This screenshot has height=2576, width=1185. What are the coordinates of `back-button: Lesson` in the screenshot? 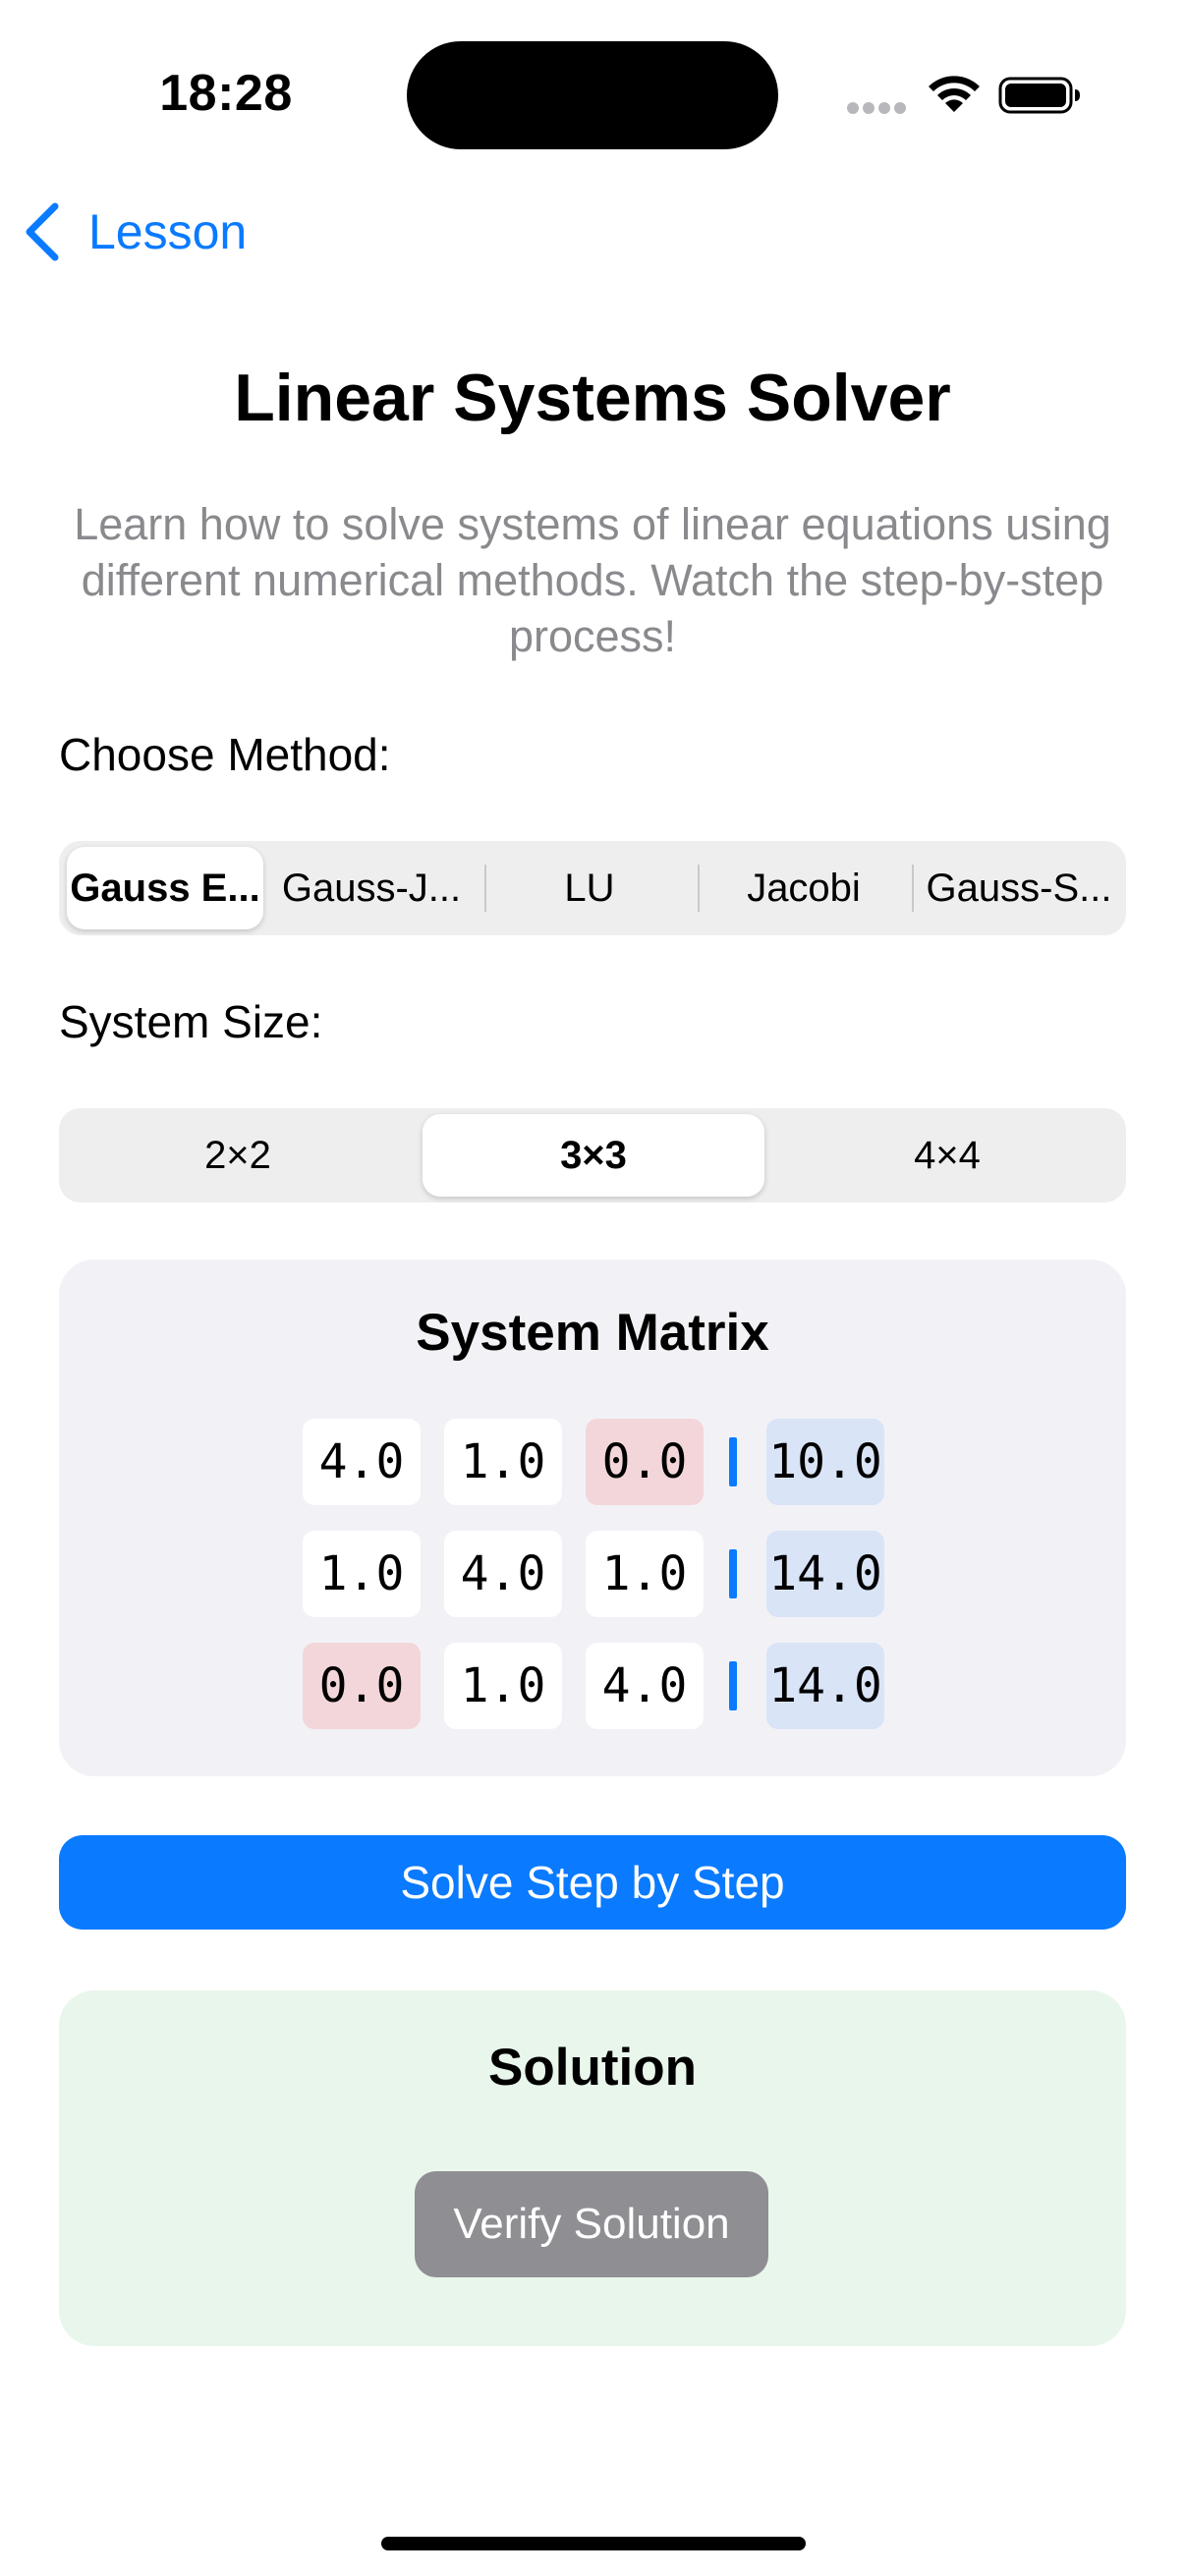 It's located at (150, 232).